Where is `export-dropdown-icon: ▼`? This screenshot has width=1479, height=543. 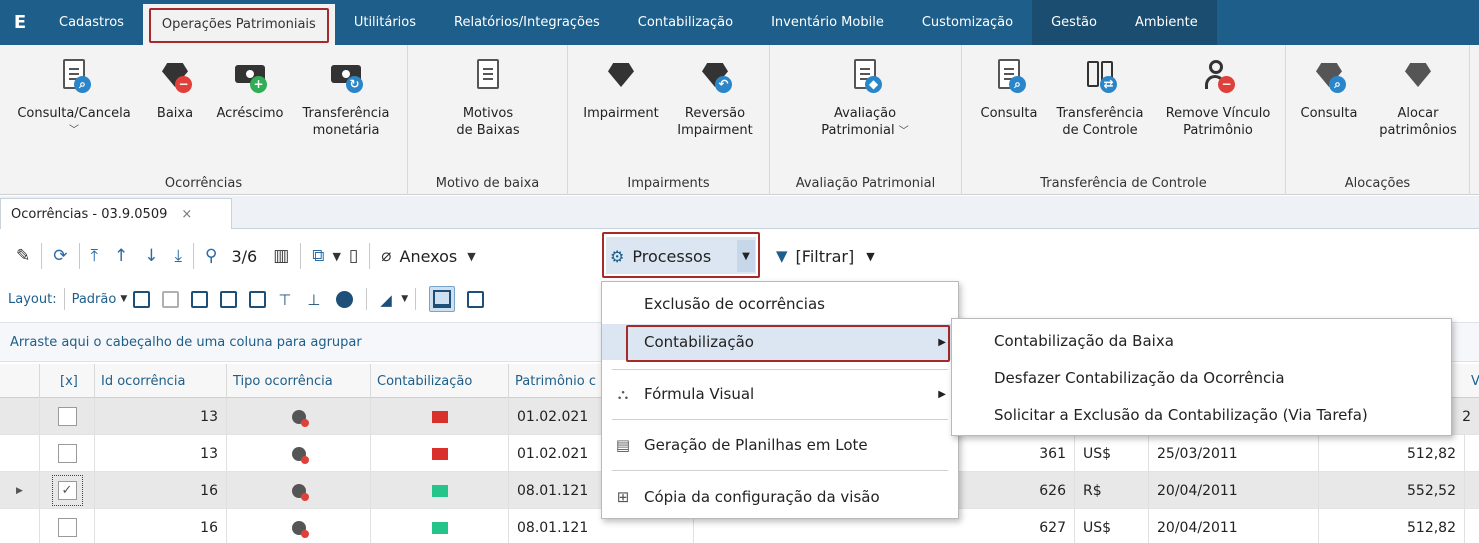 export-dropdown-icon: ▼ is located at coordinates (336, 256).